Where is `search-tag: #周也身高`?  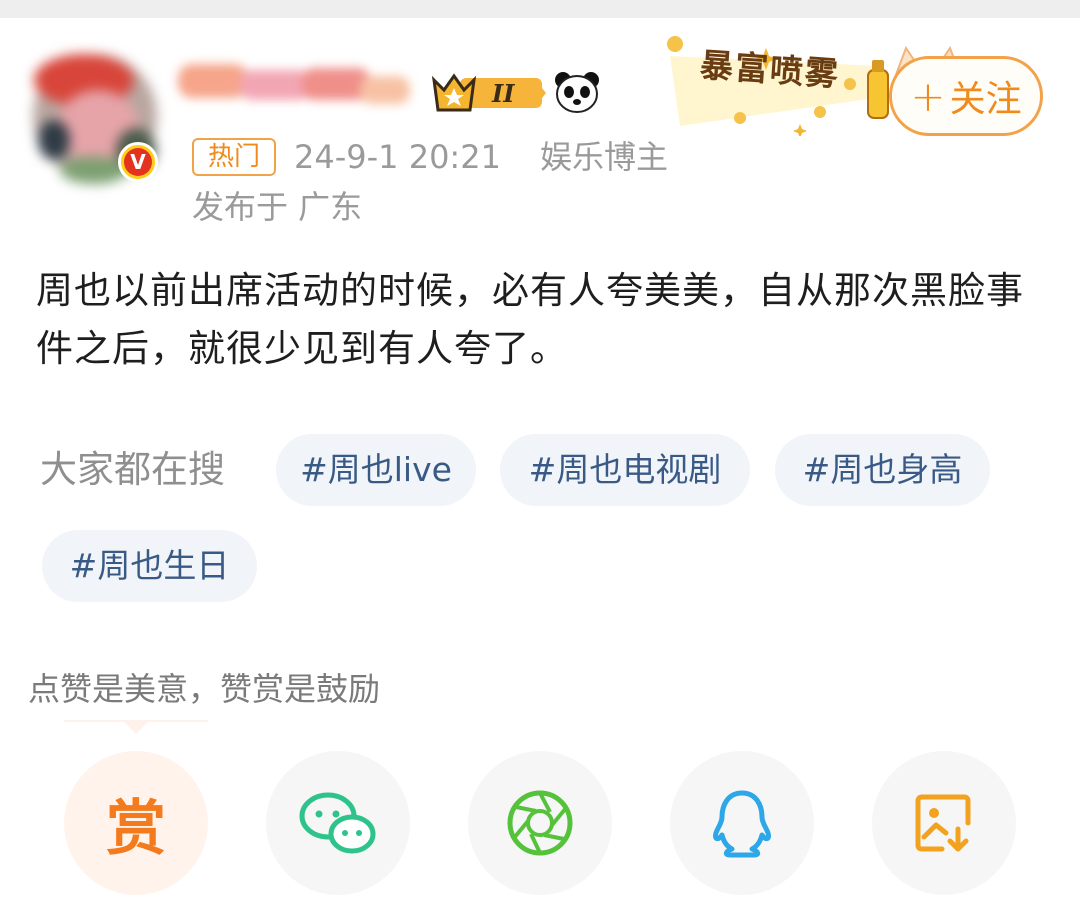 search-tag: #周也身高 is located at coordinates (882, 470).